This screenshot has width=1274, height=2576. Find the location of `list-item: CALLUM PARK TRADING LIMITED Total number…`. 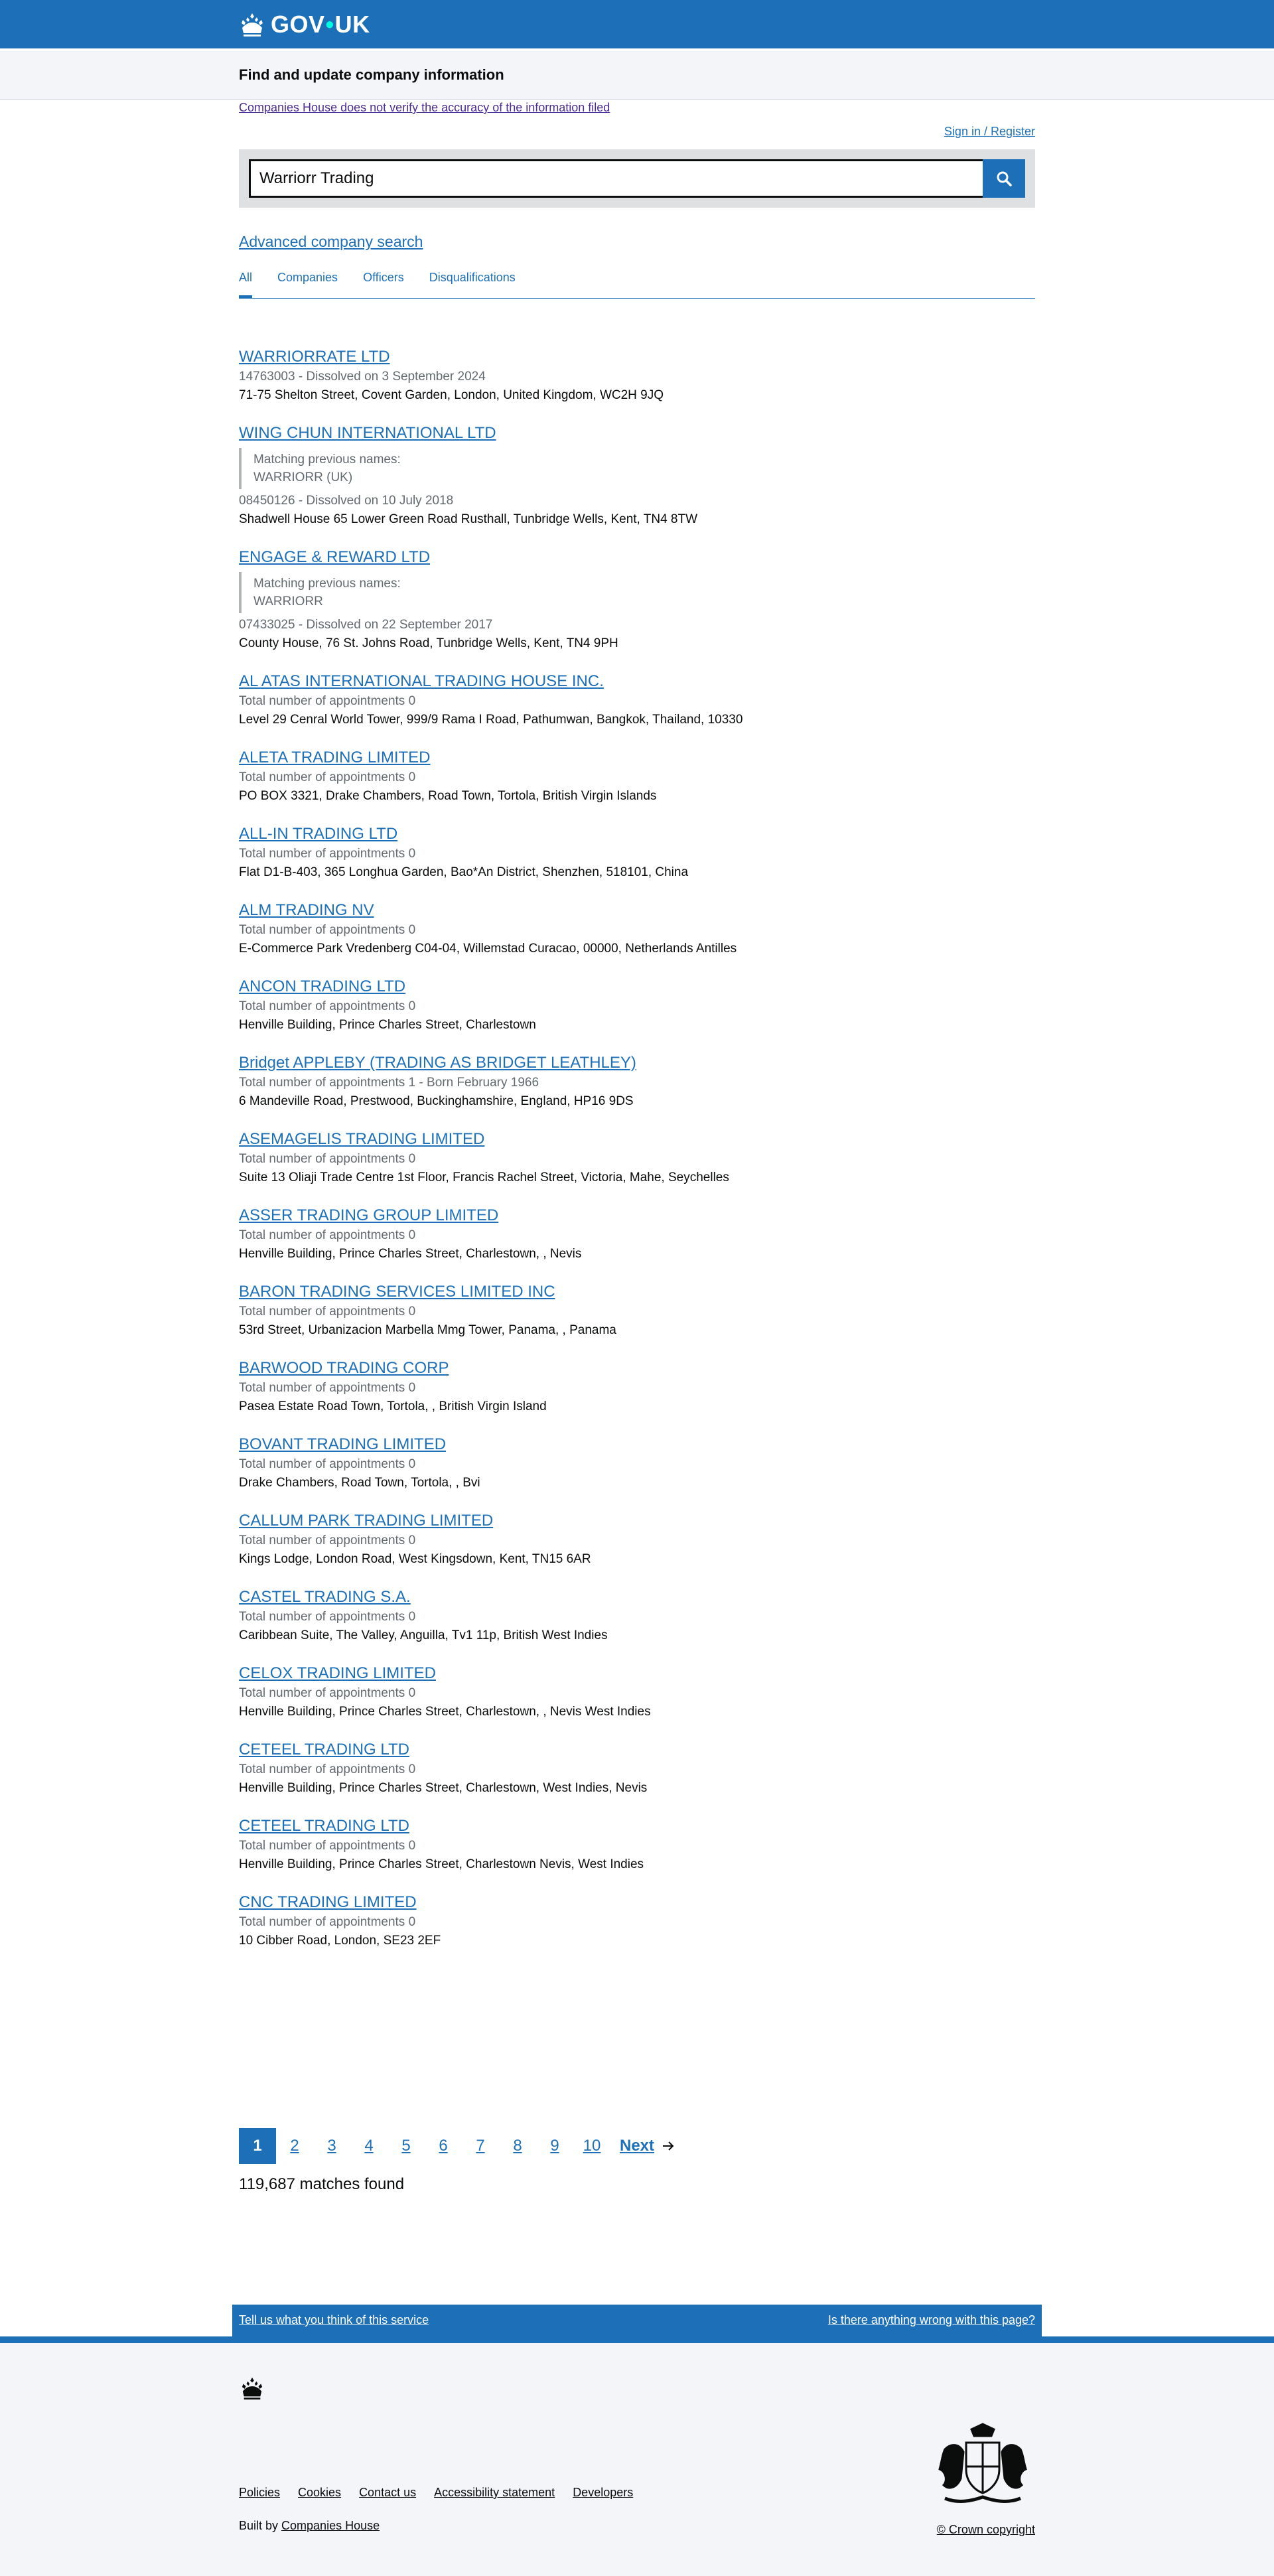

list-item: CALLUM PARK TRADING LIMITED Total number… is located at coordinates (604, 1539).